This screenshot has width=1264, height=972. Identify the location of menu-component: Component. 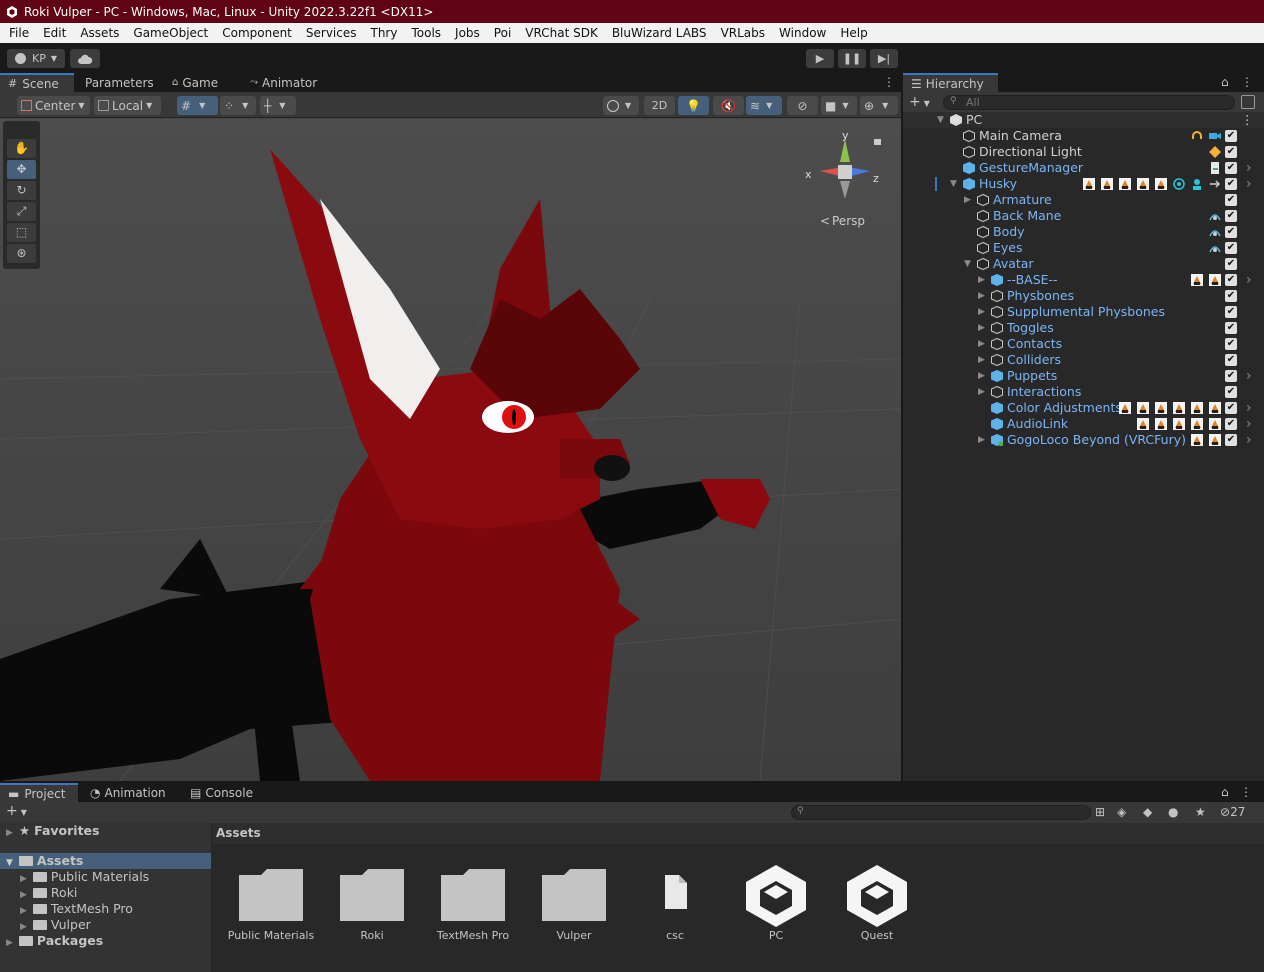
(257, 33).